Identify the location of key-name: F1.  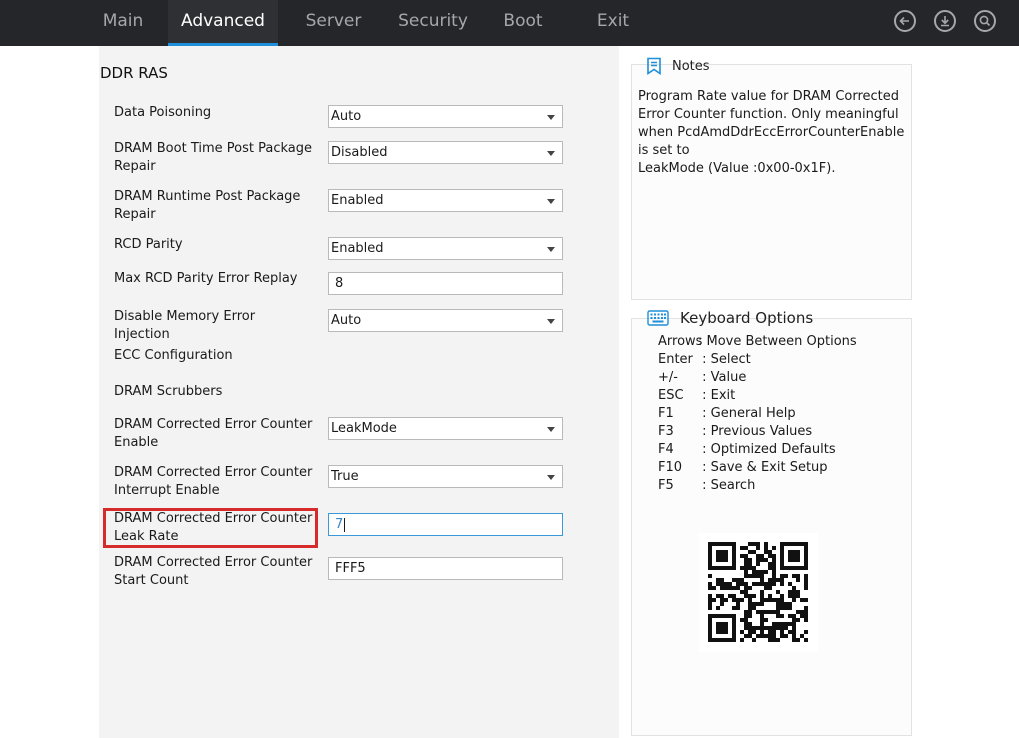
(666, 413).